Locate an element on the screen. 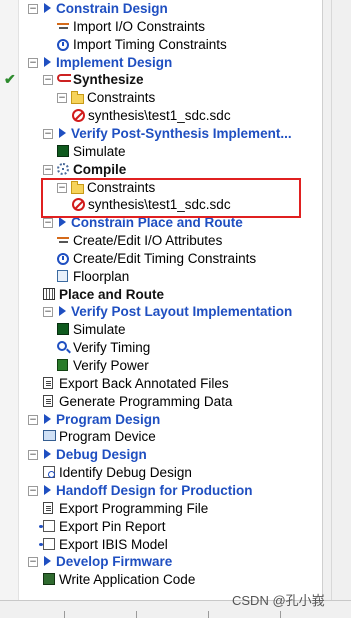 This screenshot has width=351, height=618. tree-row: − Handoff Design for Production is located at coordinates (161, 490).